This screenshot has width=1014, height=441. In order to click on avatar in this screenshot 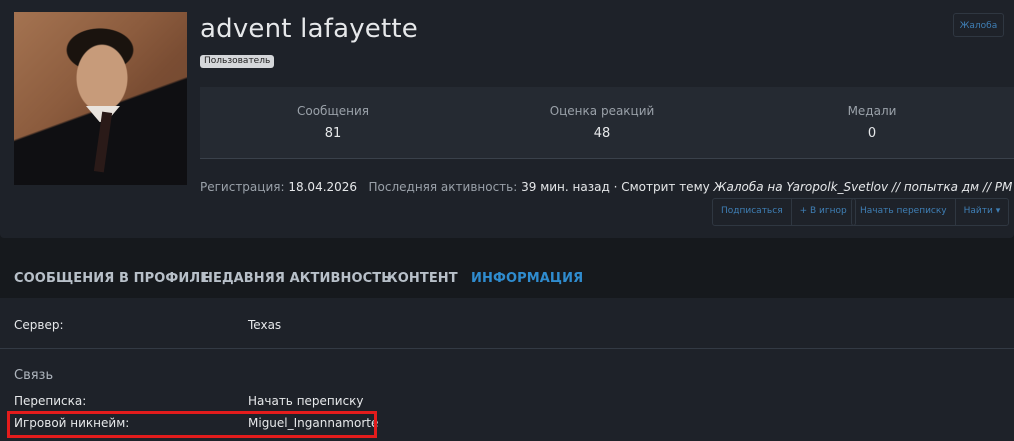, I will do `click(100, 98)`.